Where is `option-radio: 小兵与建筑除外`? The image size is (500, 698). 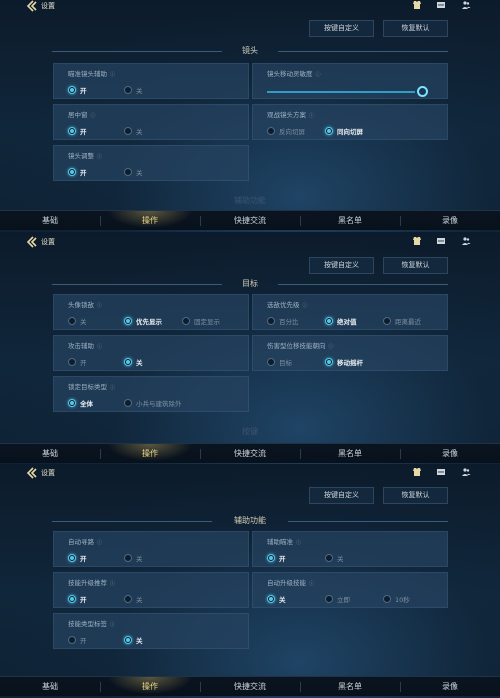 option-radio: 小兵与建筑除外 is located at coordinates (153, 403).